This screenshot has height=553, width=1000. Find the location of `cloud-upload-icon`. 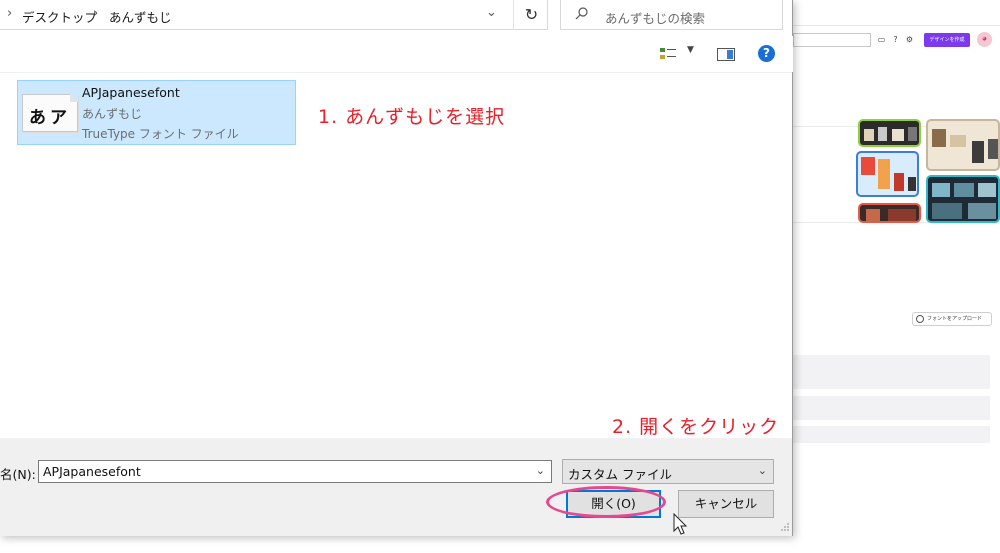

cloud-upload-icon is located at coordinates (920, 319).